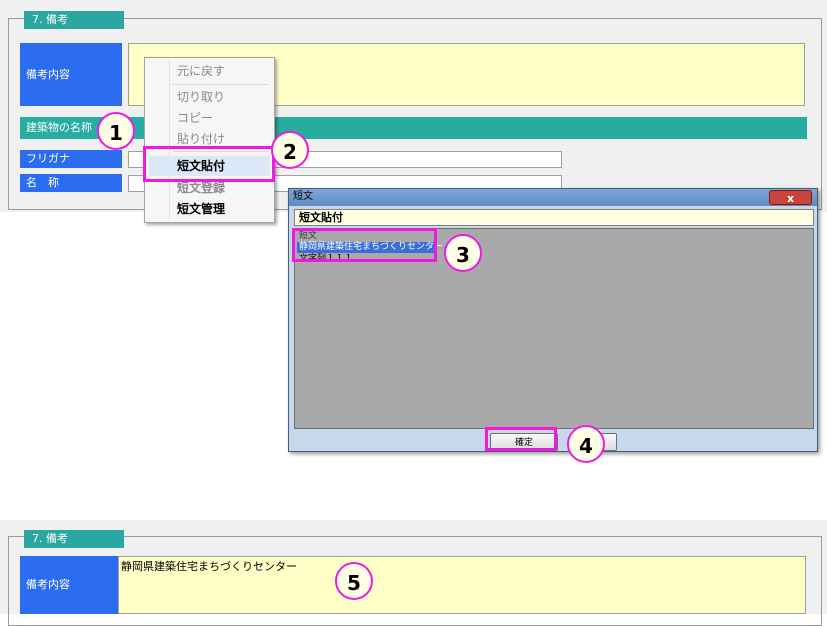 The width and height of the screenshot is (827, 626). What do you see at coordinates (209, 118) in the screenshot?
I see `menu-item-copy: コピー` at bounding box center [209, 118].